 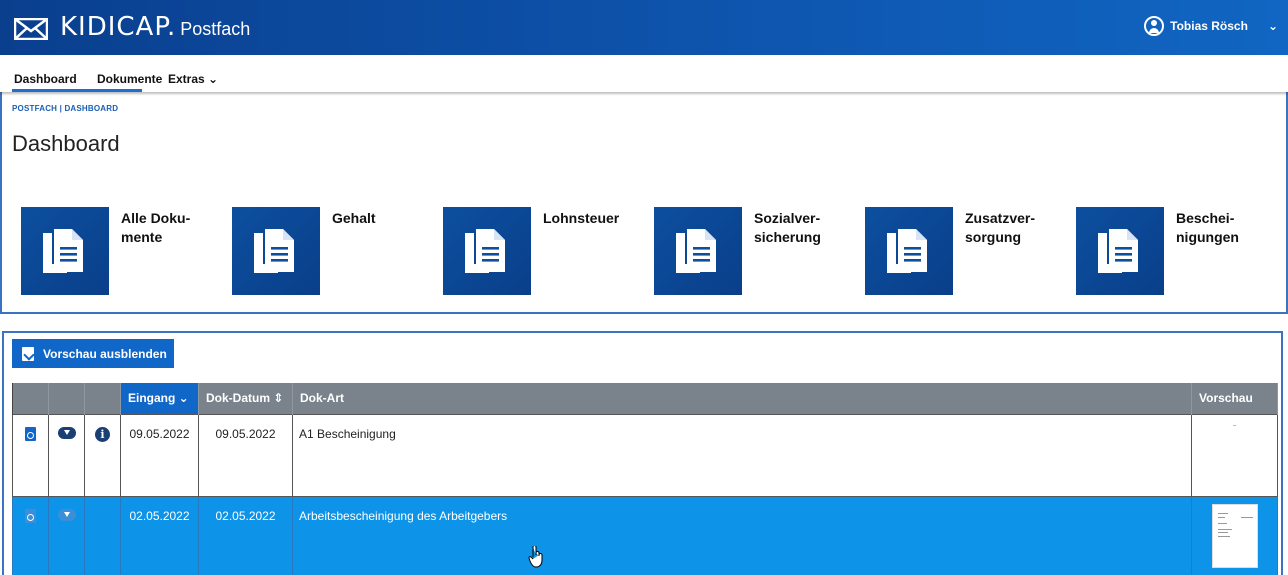 What do you see at coordinates (131, 251) in the screenshot?
I see `category-tile: Alle Doku-mente` at bounding box center [131, 251].